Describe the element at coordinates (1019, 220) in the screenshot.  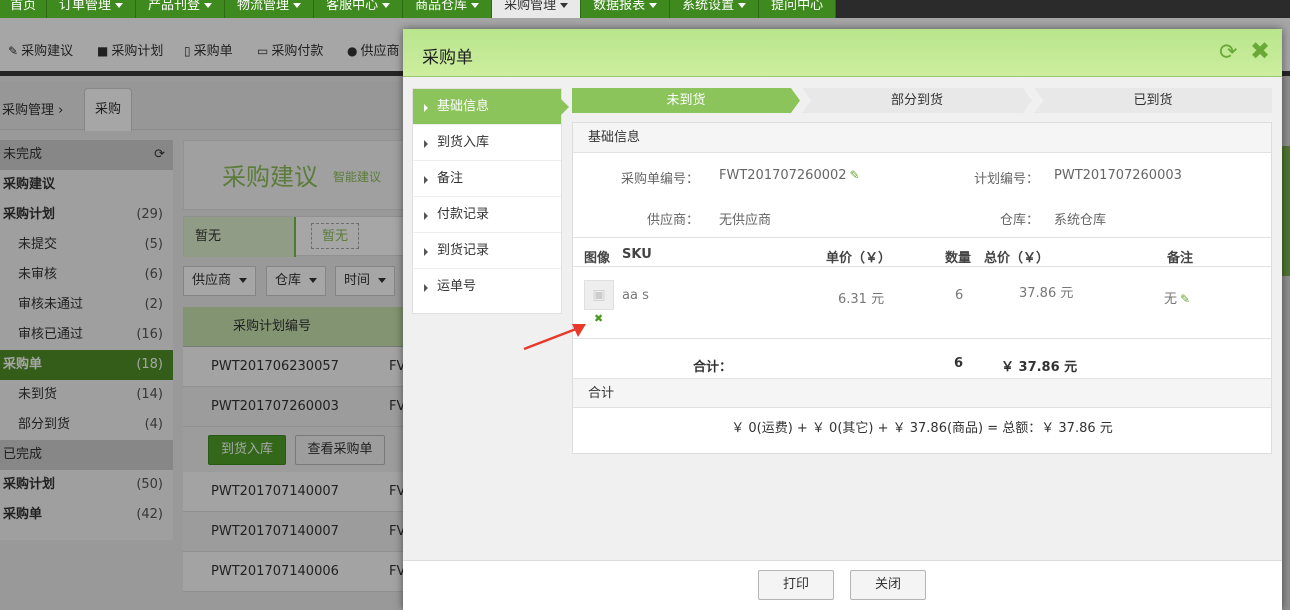
I see `warehouse-label: 仓库：` at that location.